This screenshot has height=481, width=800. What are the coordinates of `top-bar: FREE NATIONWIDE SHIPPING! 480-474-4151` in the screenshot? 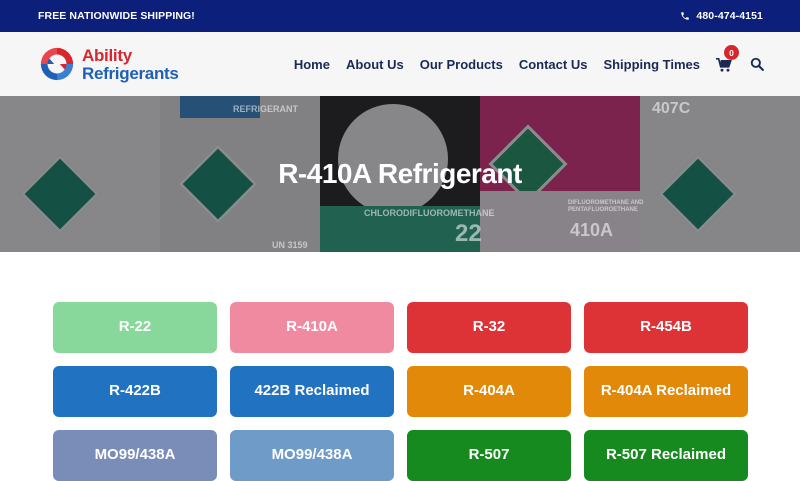 It's located at (400, 16).